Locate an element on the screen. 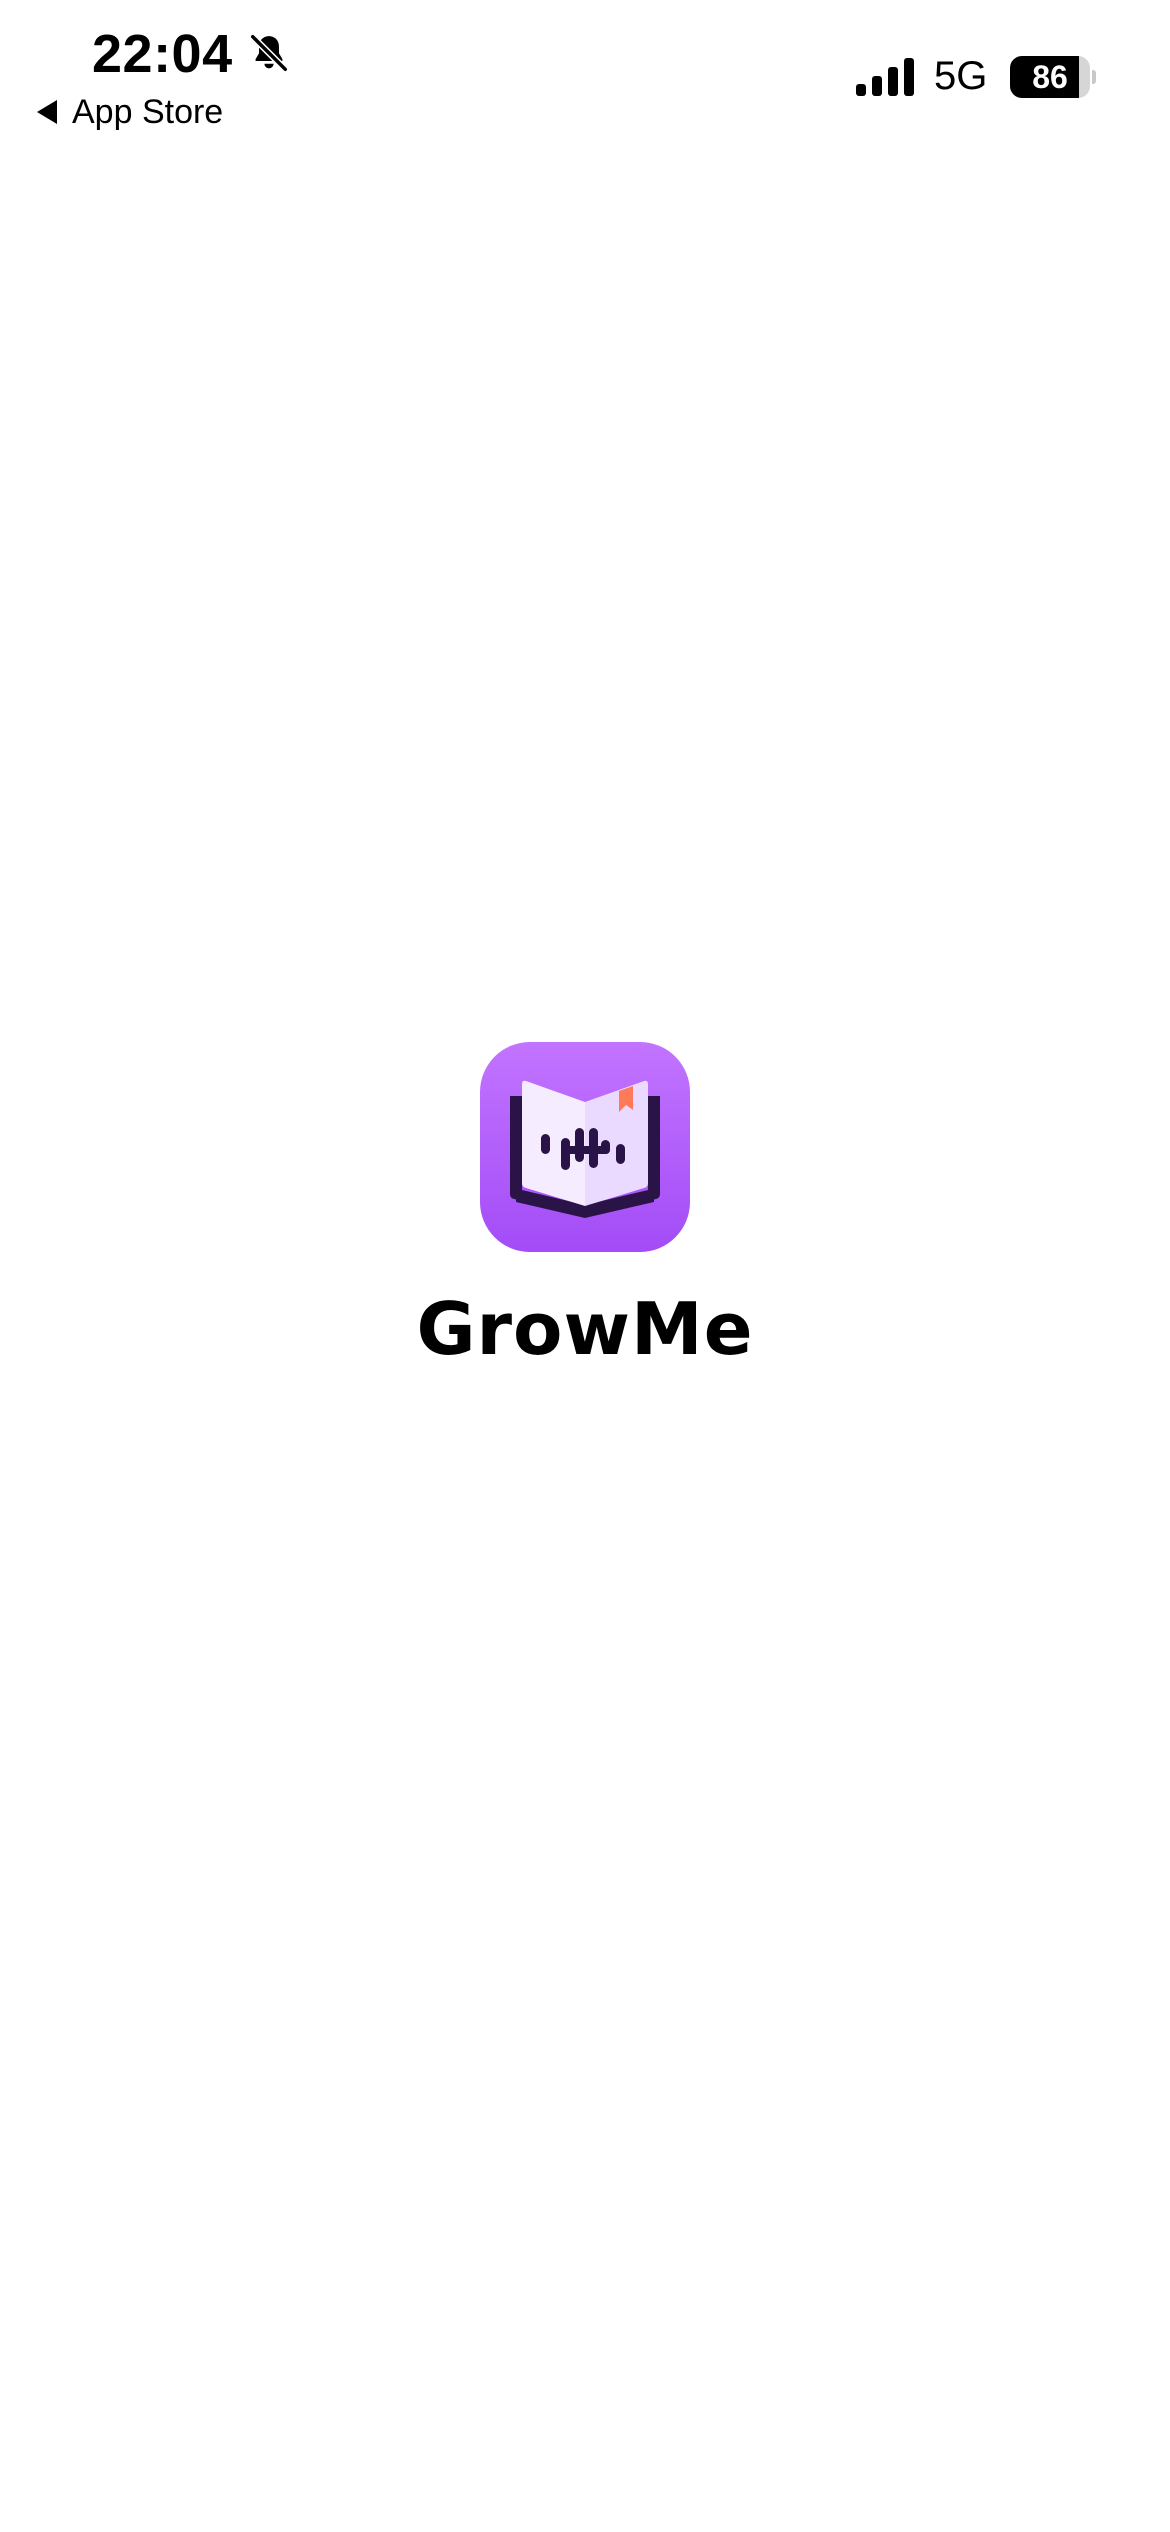  status-time: 22:04 is located at coordinates (162, 54).